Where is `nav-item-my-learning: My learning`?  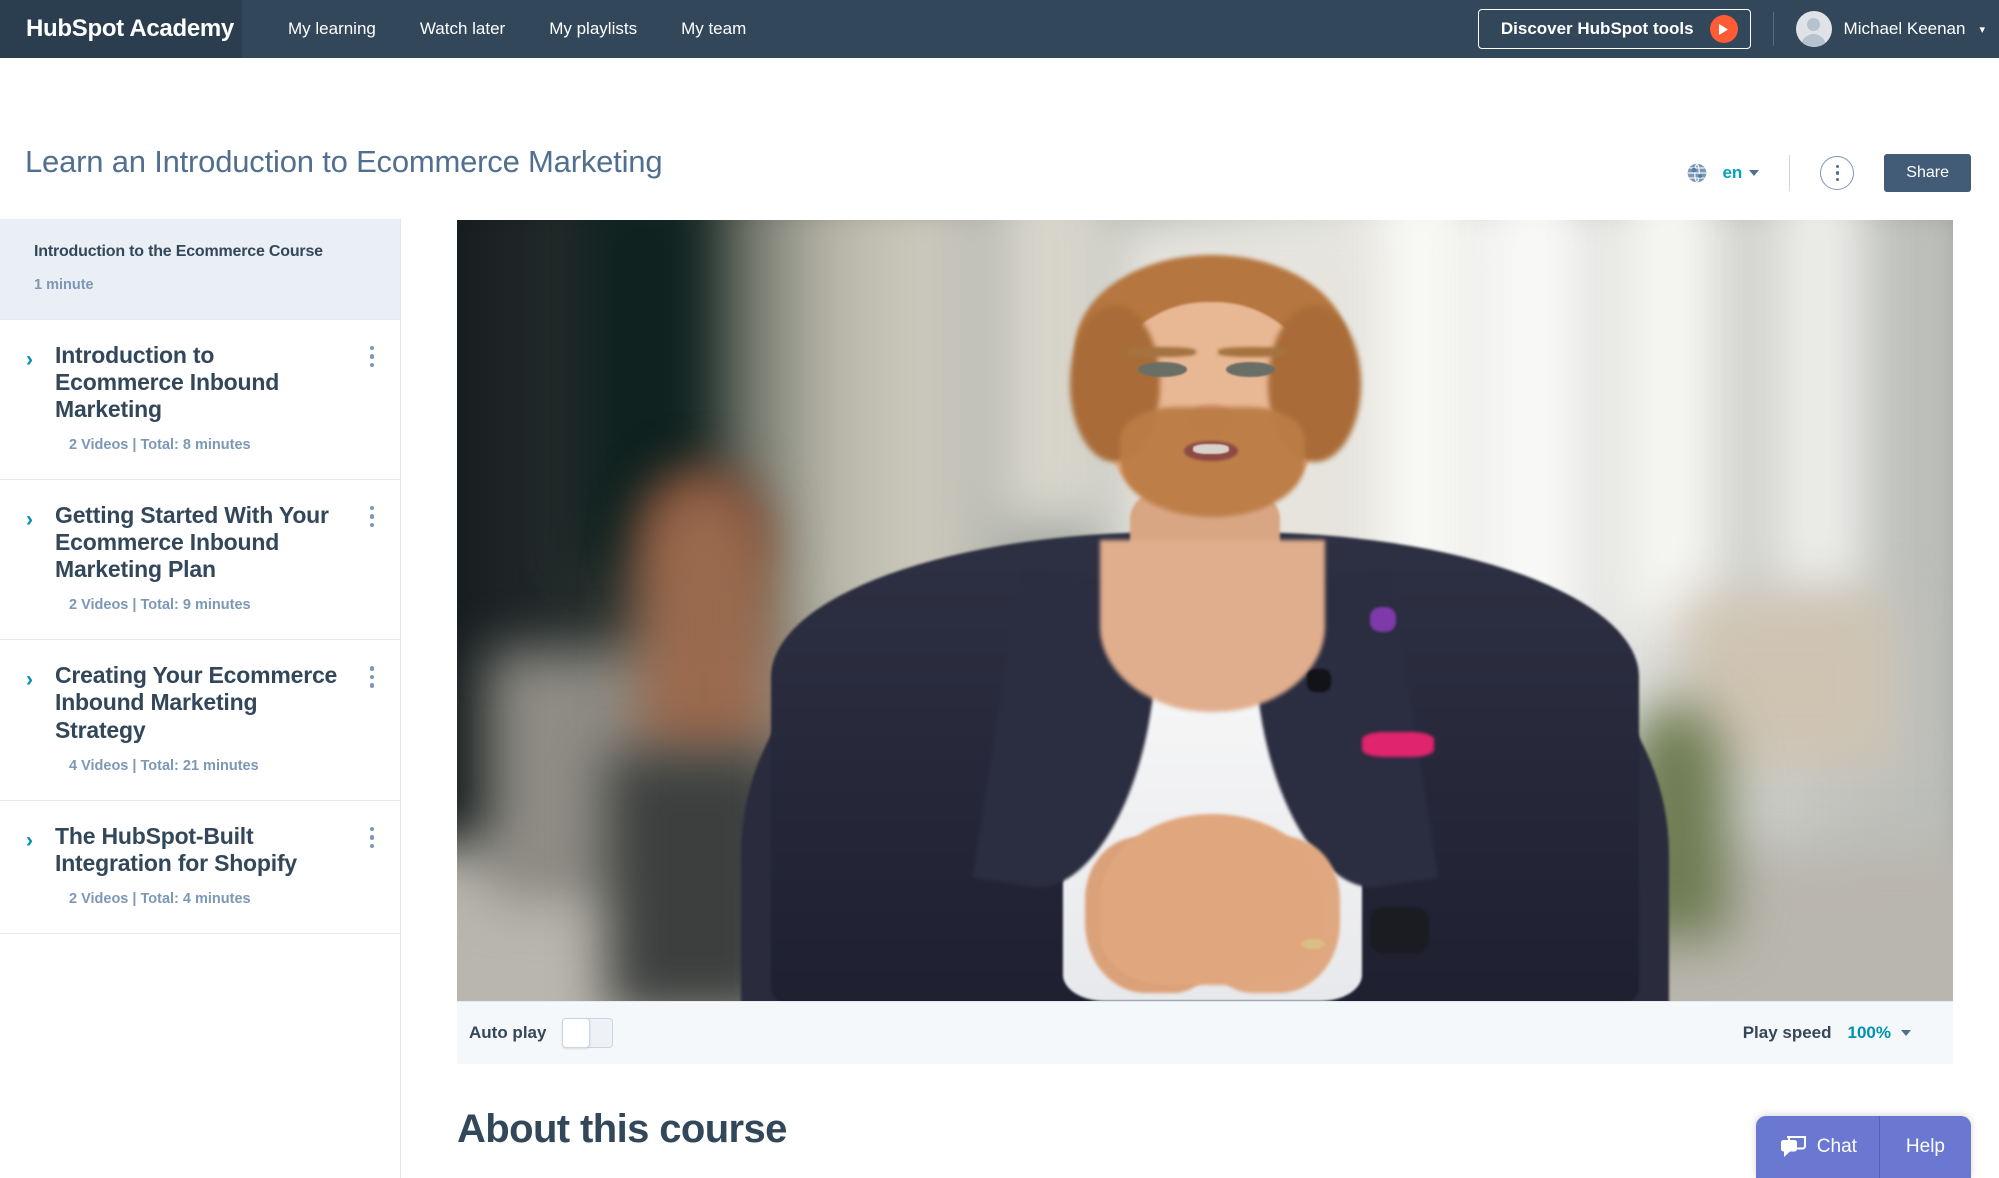
nav-item-my-learning: My learning is located at coordinates (332, 29).